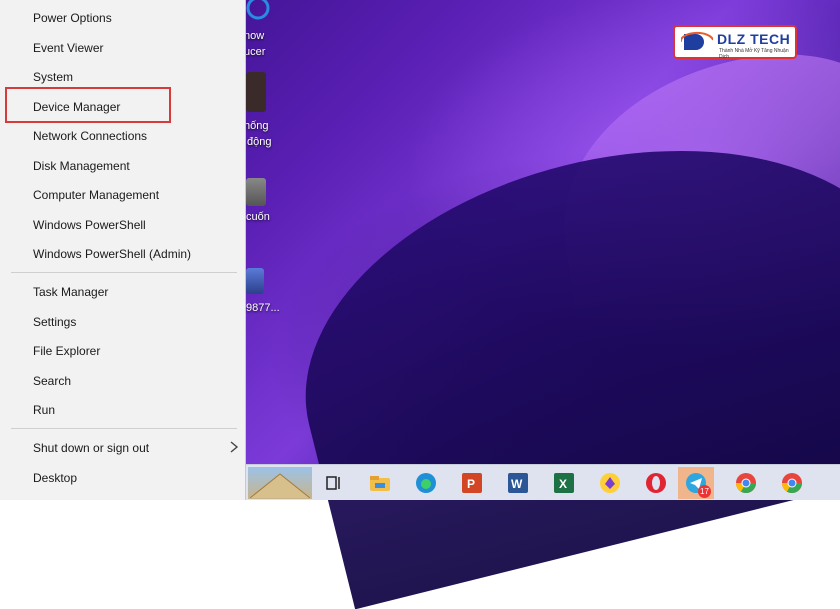 Image resolution: width=840 pixels, height=609 pixels. What do you see at coordinates (258, 10) in the screenshot?
I see `edge-shortcut-icon` at bounding box center [258, 10].